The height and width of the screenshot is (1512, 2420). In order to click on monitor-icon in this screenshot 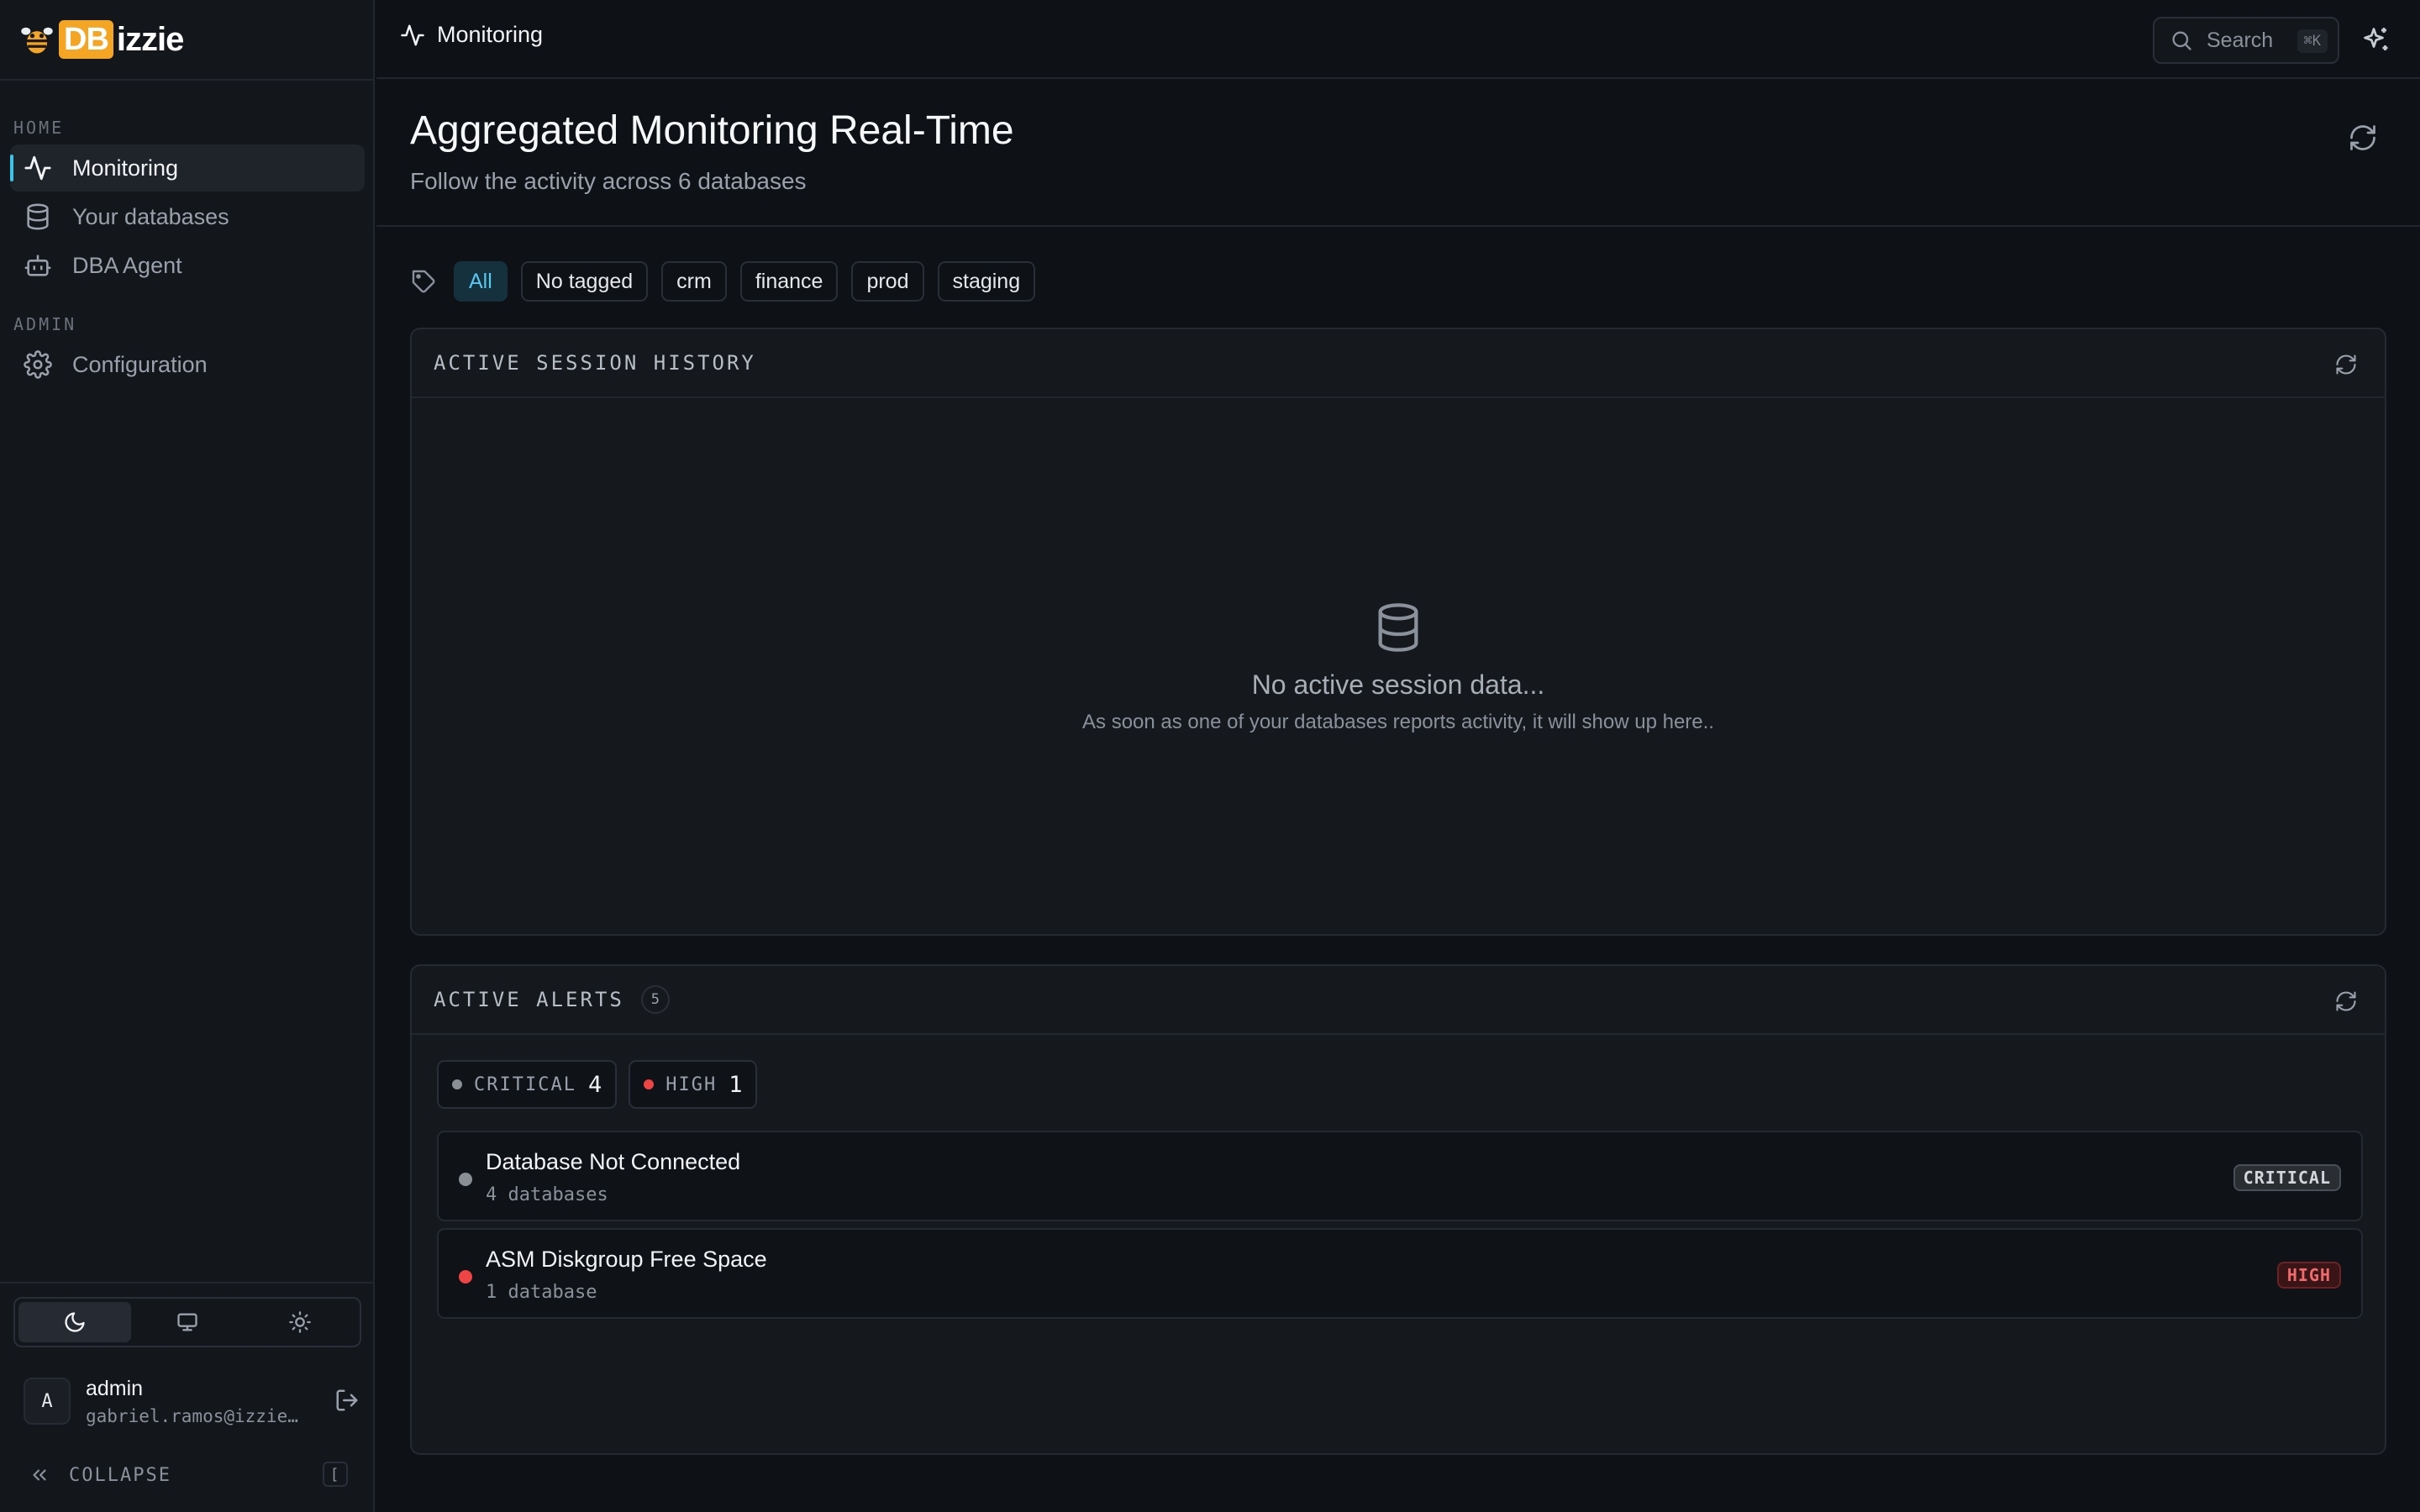, I will do `click(187, 1322)`.